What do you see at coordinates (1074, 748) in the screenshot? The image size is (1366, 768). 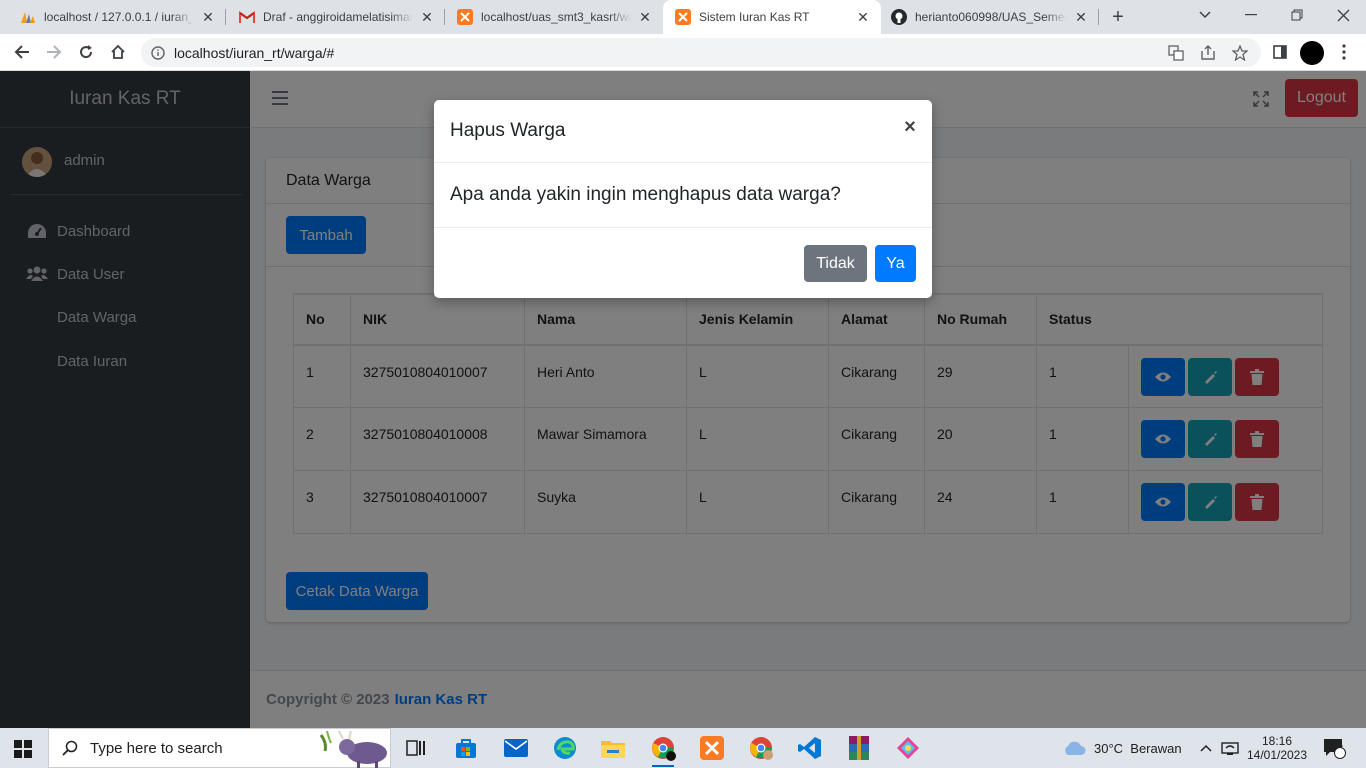 I see `cloud-icon` at bounding box center [1074, 748].